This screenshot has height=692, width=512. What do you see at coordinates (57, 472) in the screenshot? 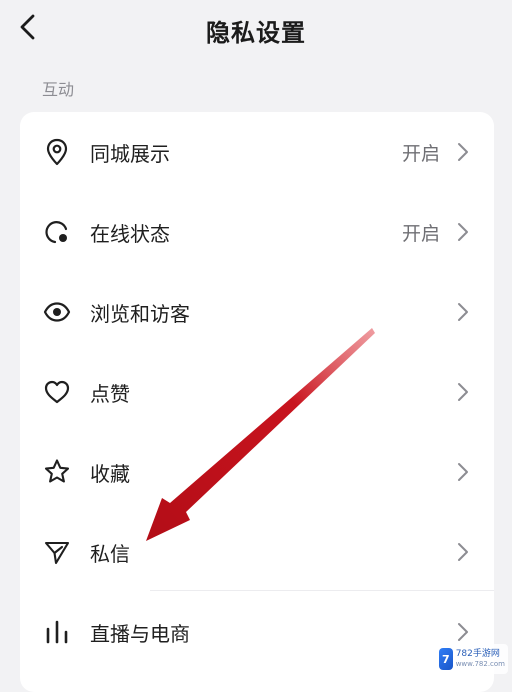
I see `star-icon` at bounding box center [57, 472].